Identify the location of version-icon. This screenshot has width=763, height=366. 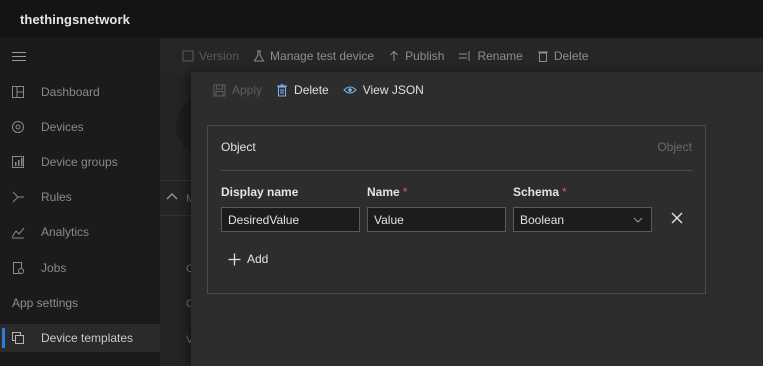
(188, 56).